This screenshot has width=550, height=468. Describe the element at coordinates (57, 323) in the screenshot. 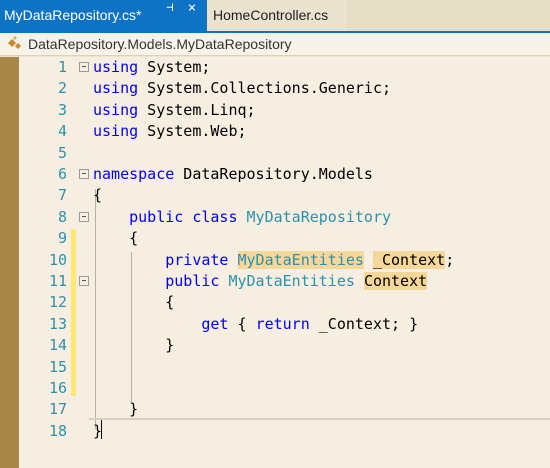

I see `line-number: 13` at that location.